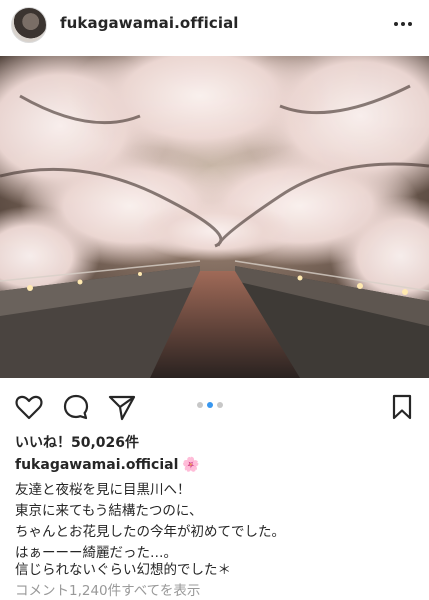 This screenshot has height=600, width=429. What do you see at coordinates (109, 511) in the screenshot?
I see `caption-line: 東京に来てもう結構たつのに、` at bounding box center [109, 511].